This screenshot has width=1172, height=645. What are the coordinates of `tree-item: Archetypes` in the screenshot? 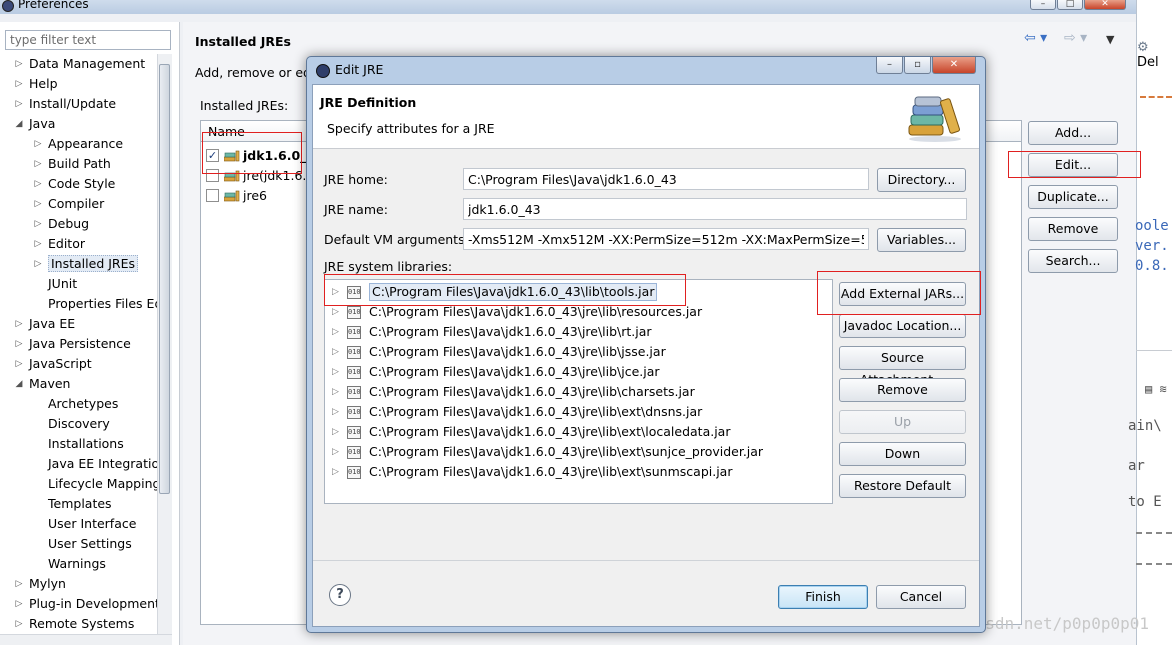 It's located at (75, 404).